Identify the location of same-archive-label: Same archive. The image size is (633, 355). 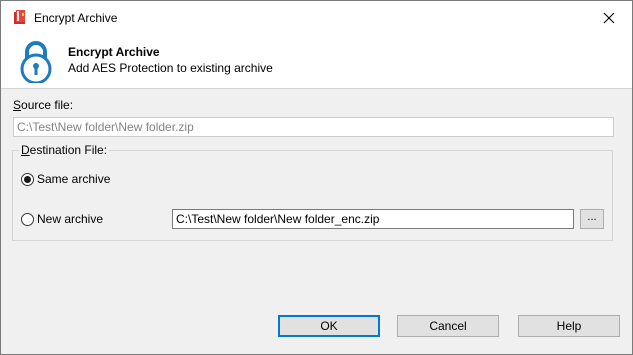
(73, 179).